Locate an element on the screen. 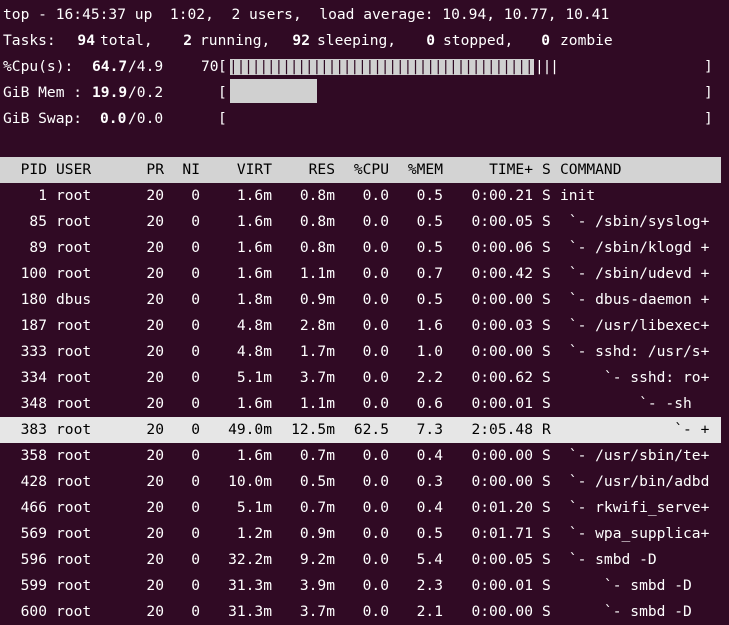 The width and height of the screenshot is (729, 625). cell-cpu: 62.5 is located at coordinates (371, 429).